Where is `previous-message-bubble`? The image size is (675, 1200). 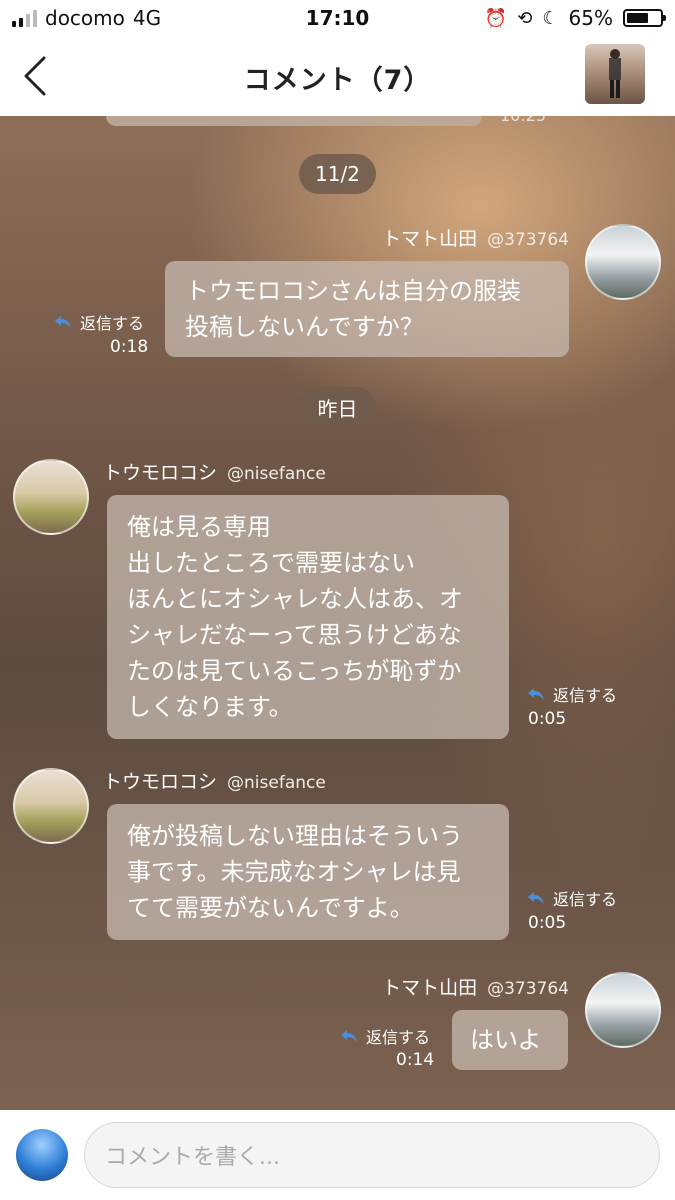 previous-message-bubble is located at coordinates (294, 121).